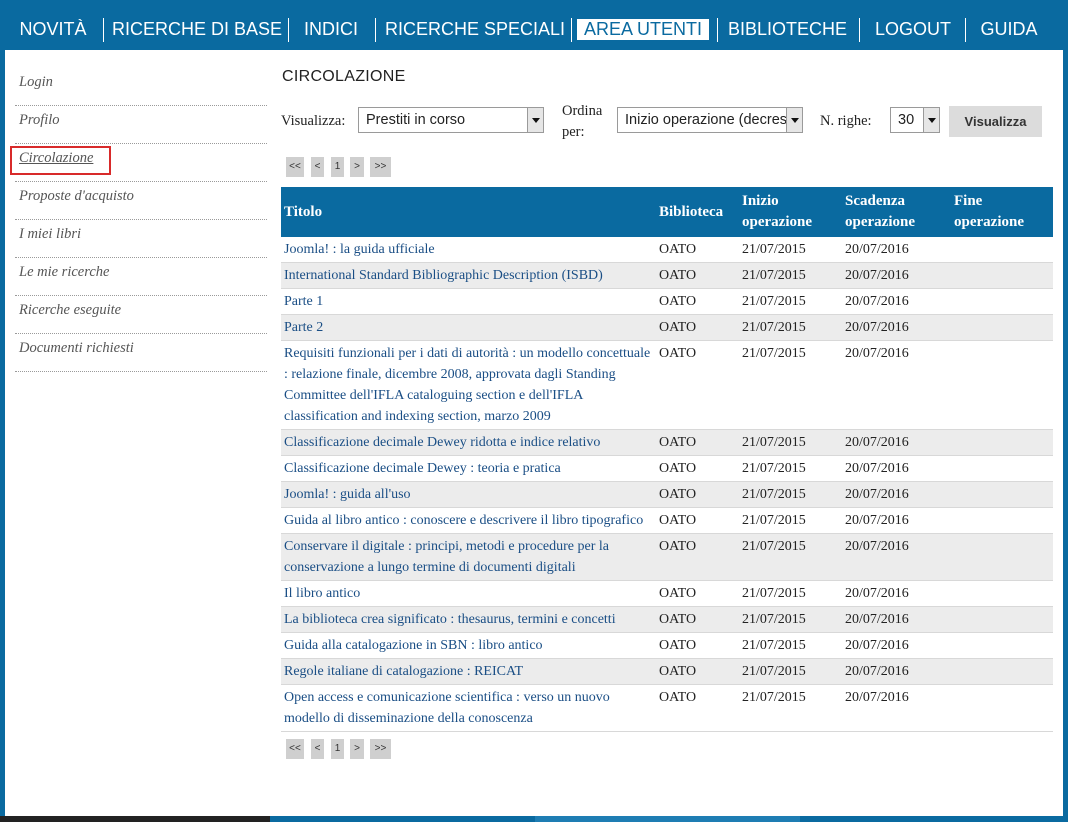 The height and width of the screenshot is (822, 1068). I want to click on col-header-scadenza: Scadenza operazione, so click(896, 212).